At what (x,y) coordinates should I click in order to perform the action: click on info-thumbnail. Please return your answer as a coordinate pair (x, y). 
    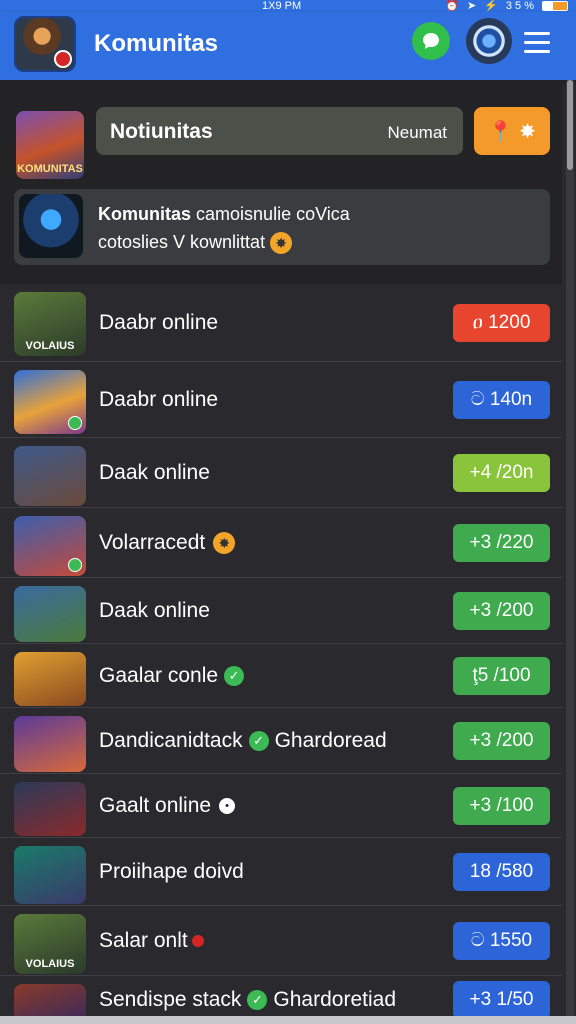
    Looking at the image, I should click on (51, 226).